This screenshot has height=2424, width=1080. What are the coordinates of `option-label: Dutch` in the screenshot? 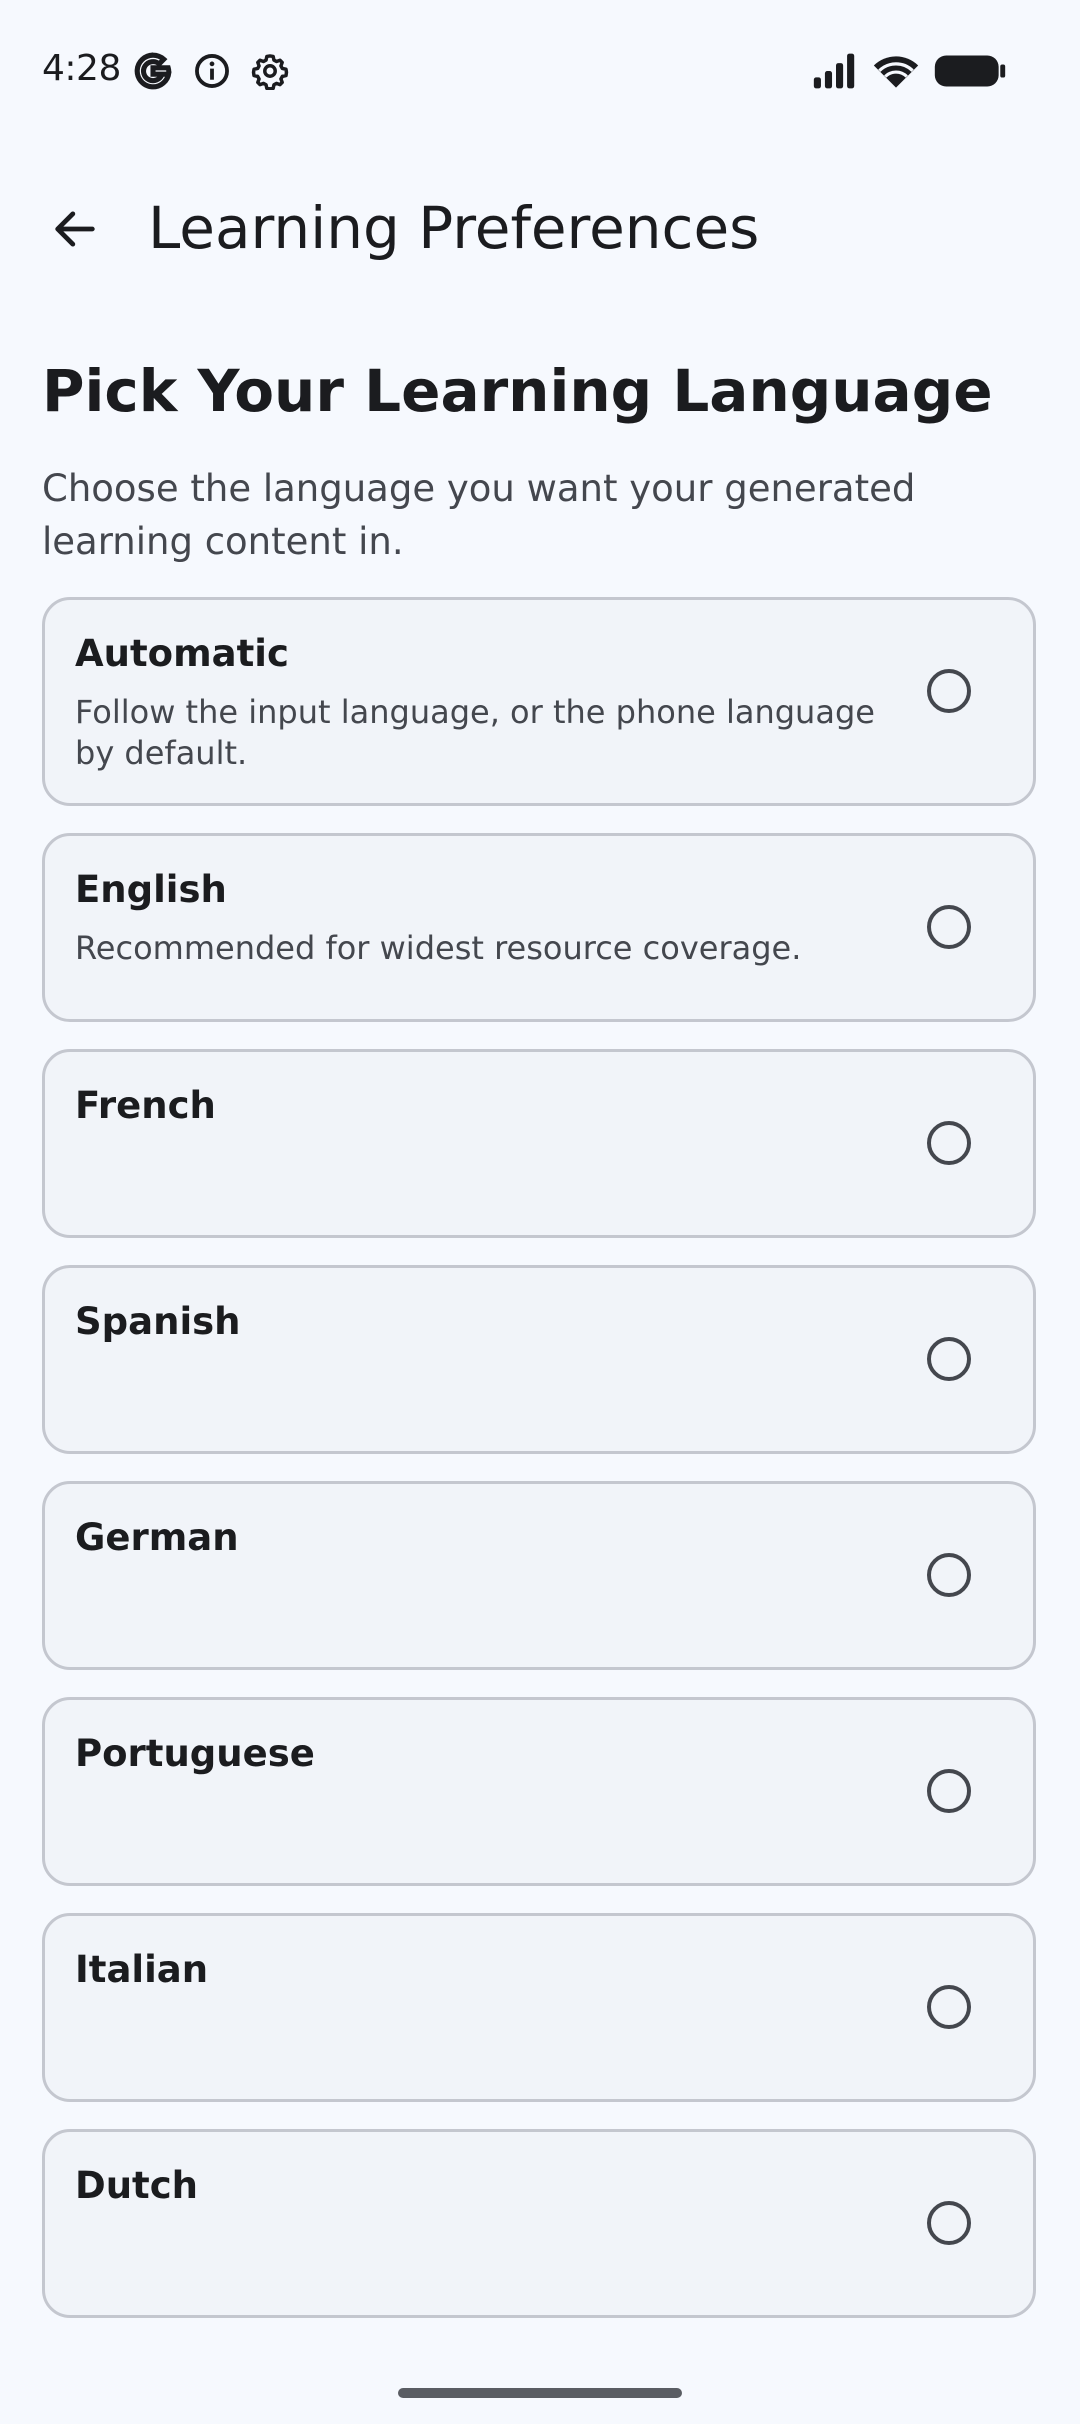 It's located at (137, 2185).